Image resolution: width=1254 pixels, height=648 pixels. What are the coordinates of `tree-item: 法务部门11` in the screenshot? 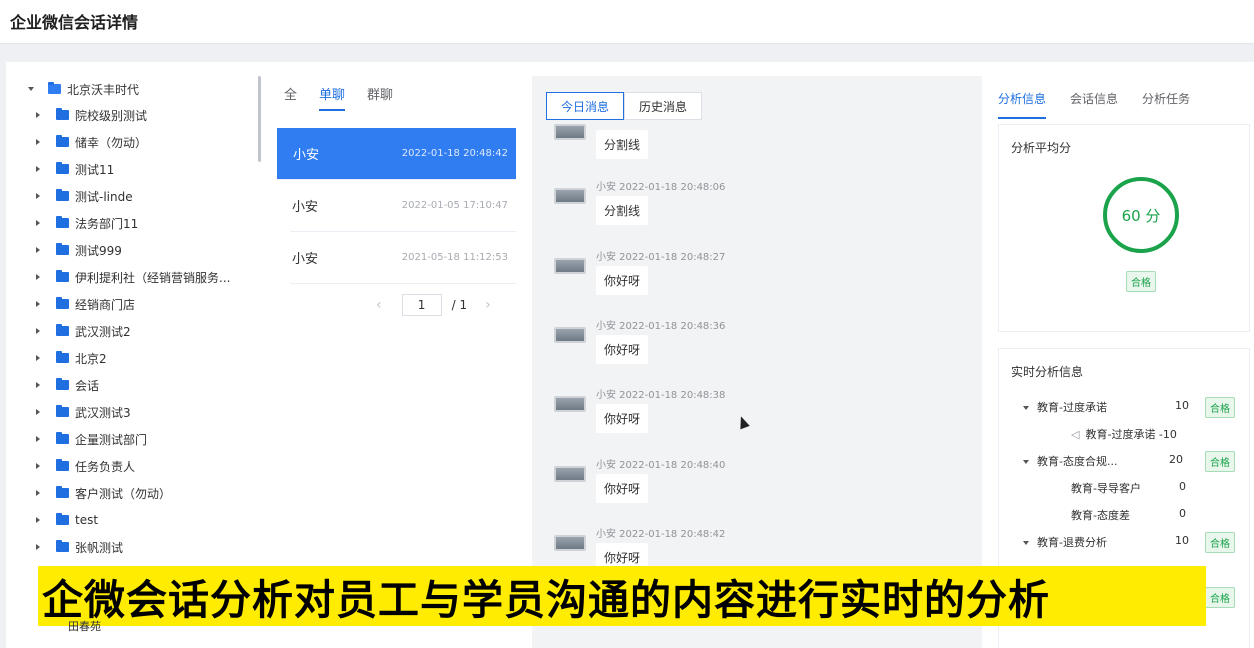 It's located at (87, 223).